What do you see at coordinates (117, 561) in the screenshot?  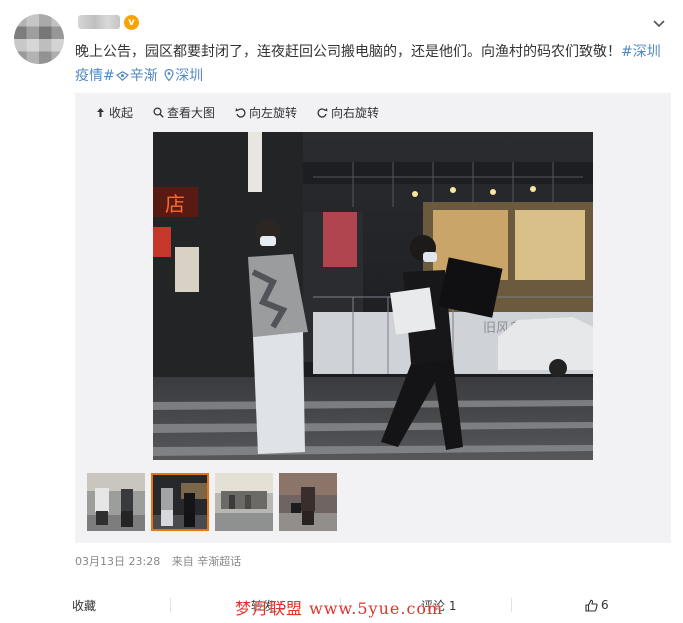 I see `post-time: 03月13日 23:28` at bounding box center [117, 561].